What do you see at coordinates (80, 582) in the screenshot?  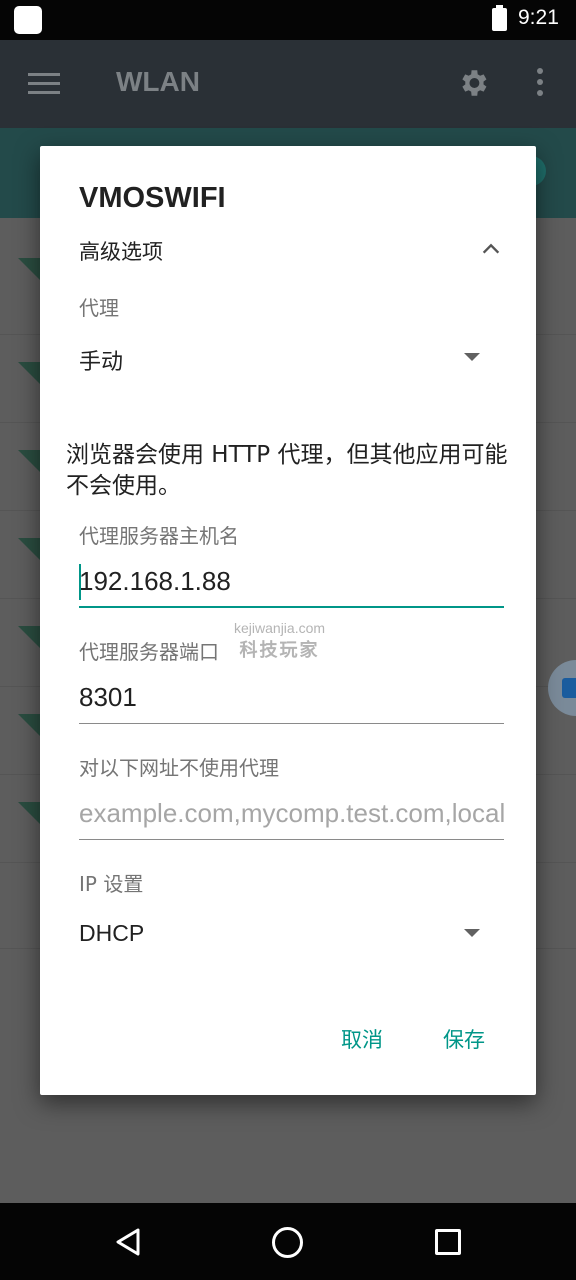 I see `text-caret` at bounding box center [80, 582].